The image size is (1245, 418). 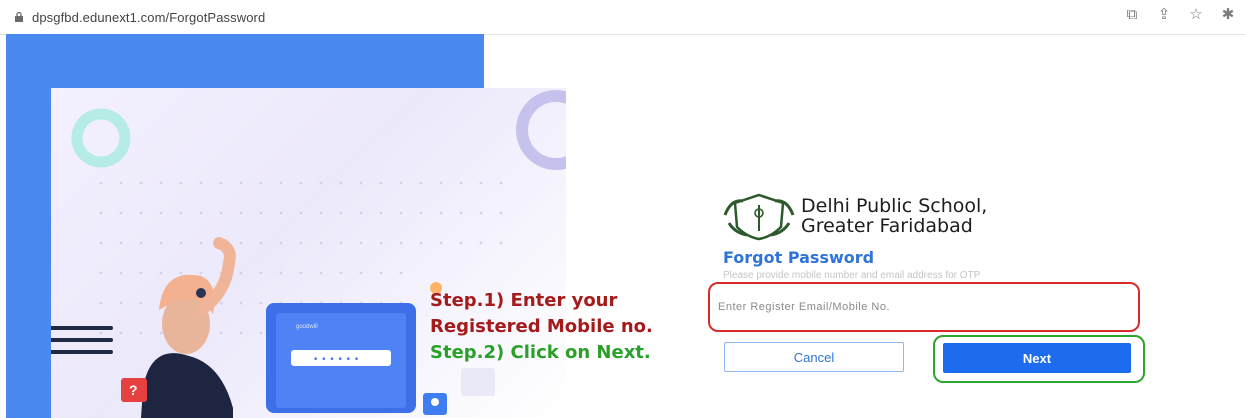 I want to click on school-name: Delhi Public School, Greater Faridabad, so click(x=894, y=216).